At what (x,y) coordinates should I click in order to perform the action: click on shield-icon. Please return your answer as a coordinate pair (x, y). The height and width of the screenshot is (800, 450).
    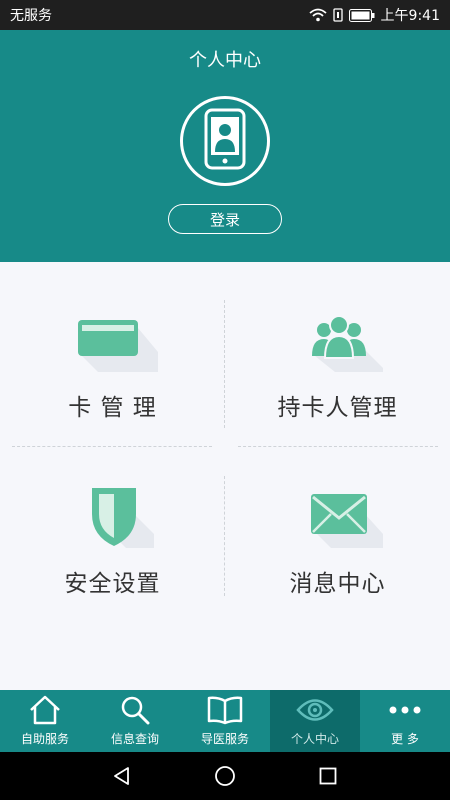
    Looking at the image, I should click on (113, 516).